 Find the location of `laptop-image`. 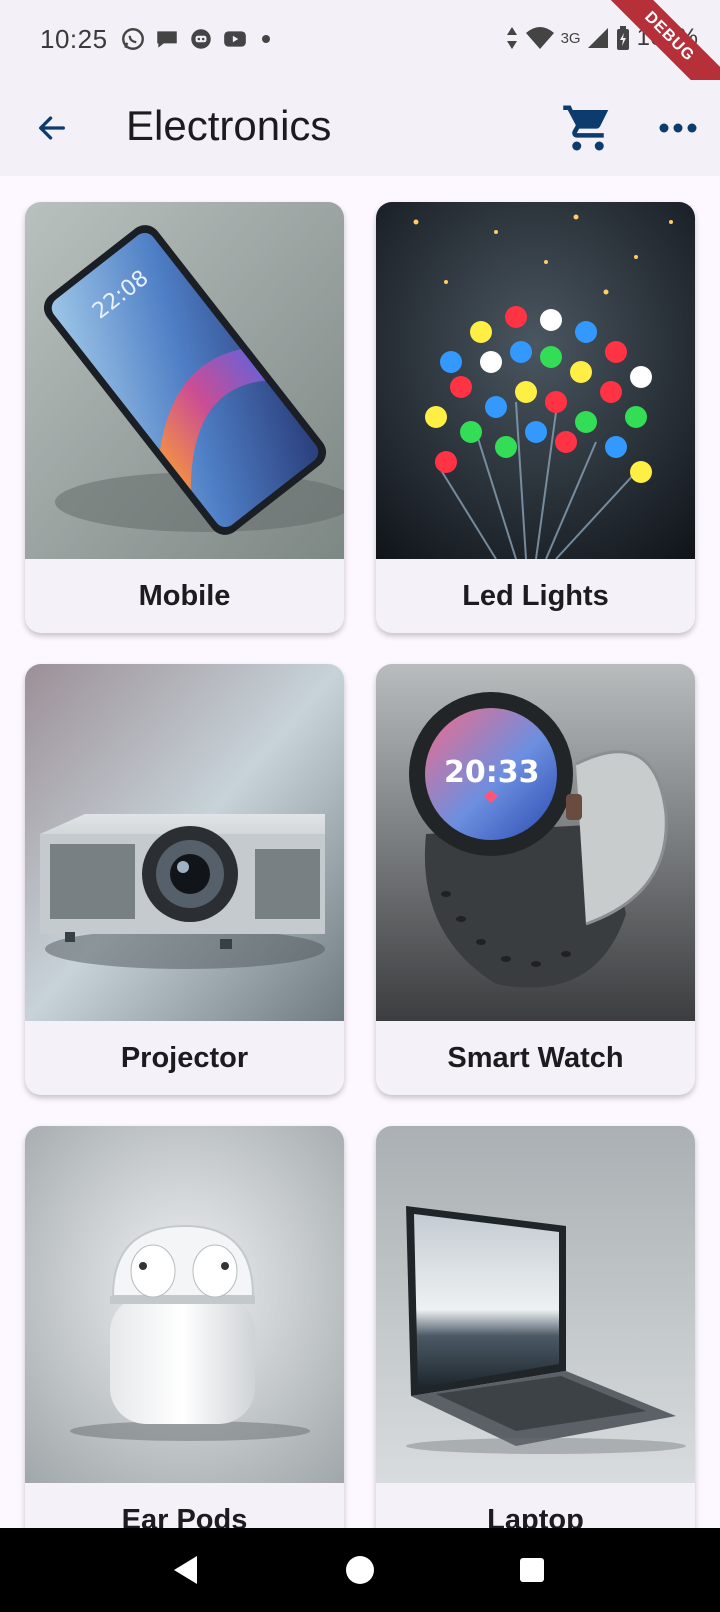

laptop-image is located at coordinates (535, 1304).